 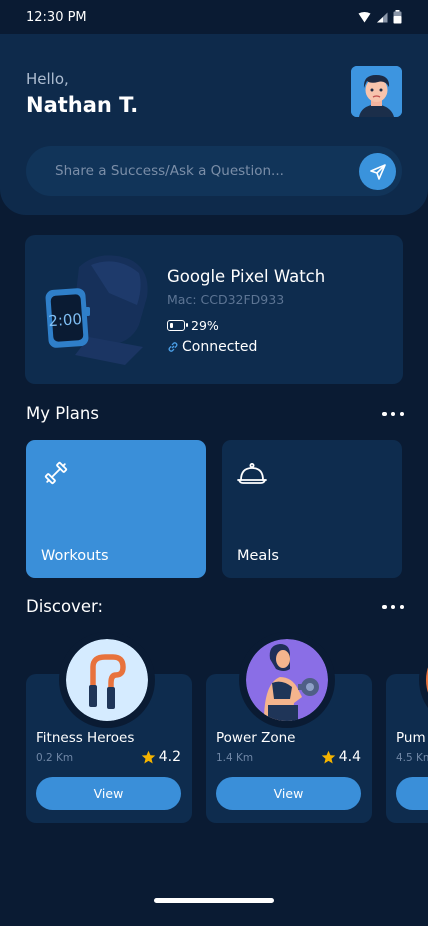 I want to click on smartwatch-illustration: 2:00, so click(x=96, y=310).